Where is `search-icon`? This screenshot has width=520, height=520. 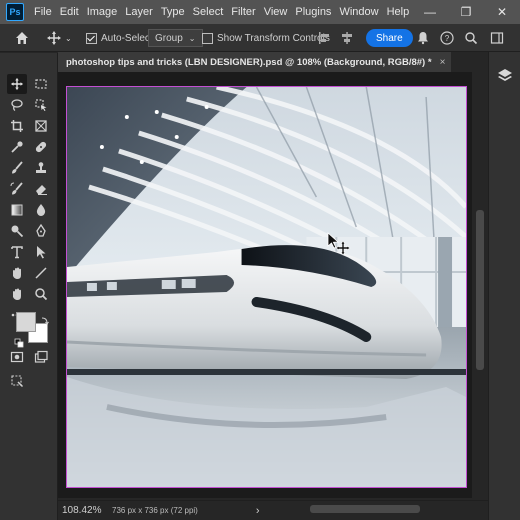 search-icon is located at coordinates (471, 38).